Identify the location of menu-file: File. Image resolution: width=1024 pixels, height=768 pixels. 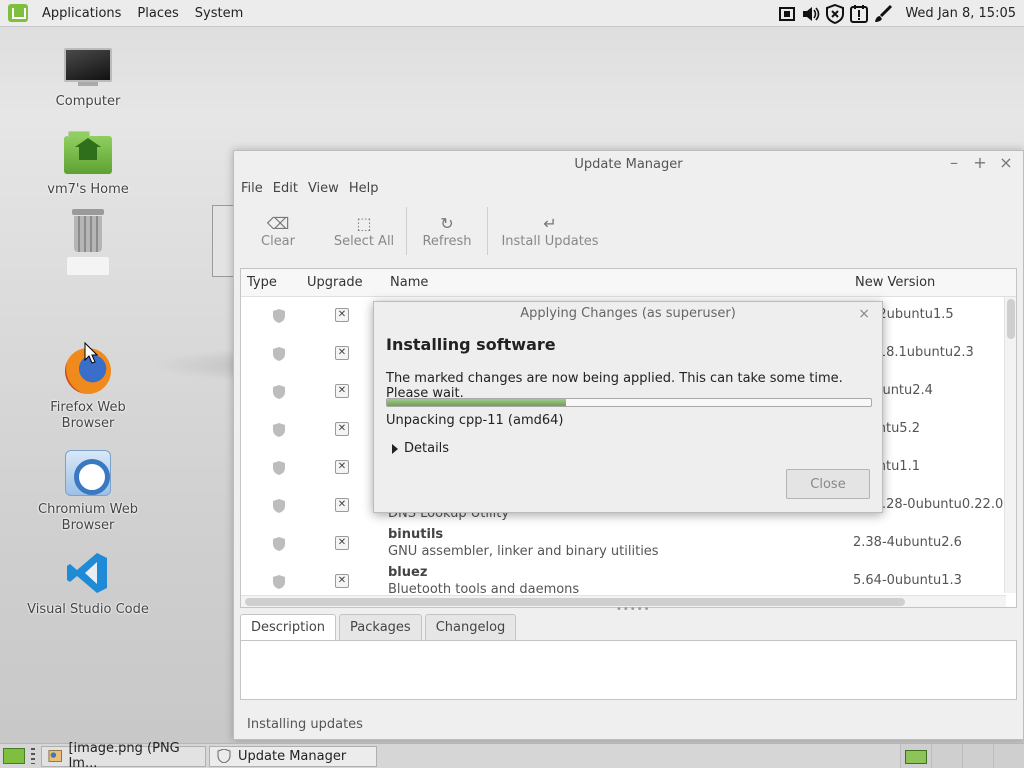
(252, 188).